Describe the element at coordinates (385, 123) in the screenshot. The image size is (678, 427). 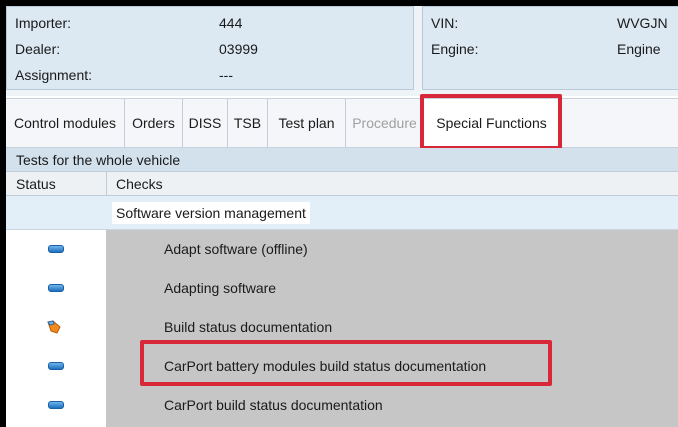
I see `tab-procedure: Procedure` at that location.